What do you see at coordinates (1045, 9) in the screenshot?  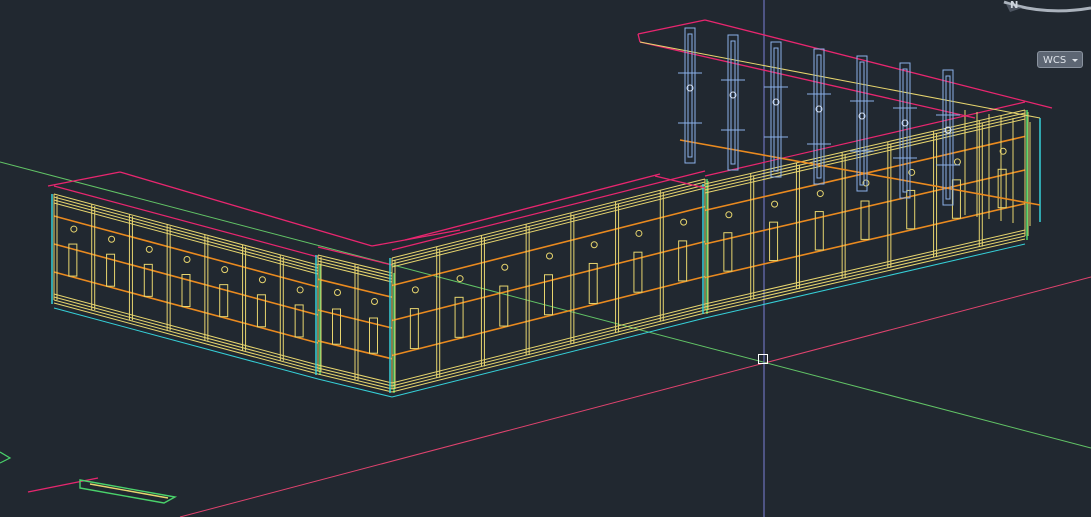 I see `viewcube-compass: N` at bounding box center [1045, 9].